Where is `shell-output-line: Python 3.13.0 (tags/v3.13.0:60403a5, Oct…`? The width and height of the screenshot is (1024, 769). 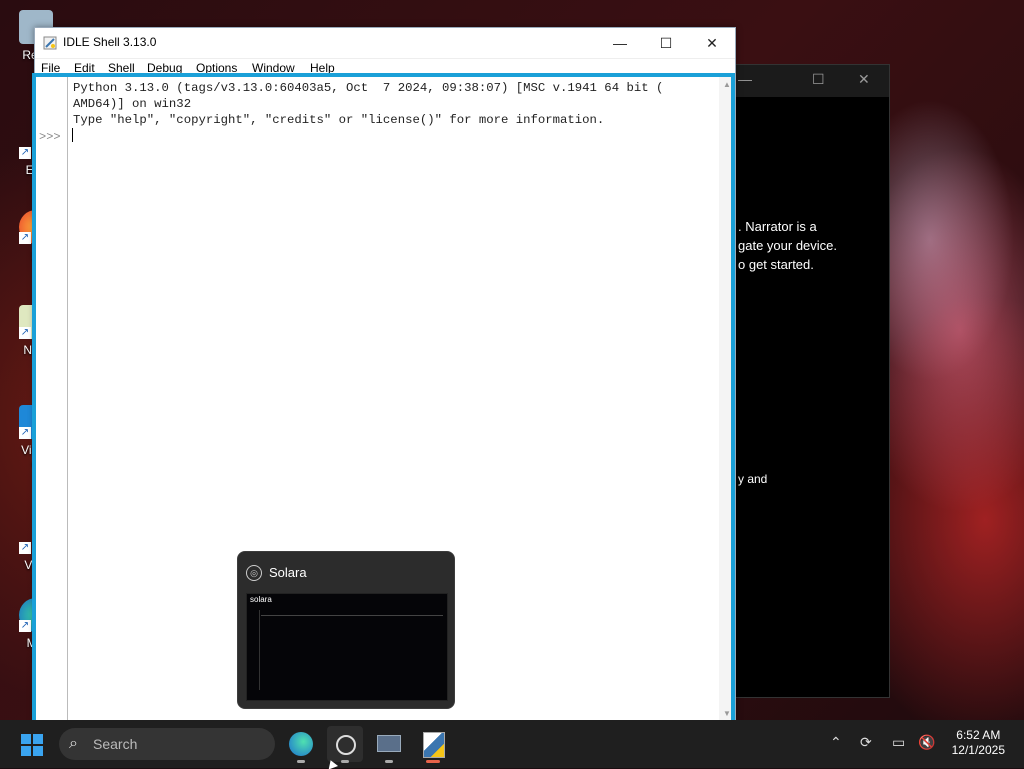 shell-output-line: Python 3.13.0 (tags/v3.13.0:60403a5, Oct… is located at coordinates (368, 88).